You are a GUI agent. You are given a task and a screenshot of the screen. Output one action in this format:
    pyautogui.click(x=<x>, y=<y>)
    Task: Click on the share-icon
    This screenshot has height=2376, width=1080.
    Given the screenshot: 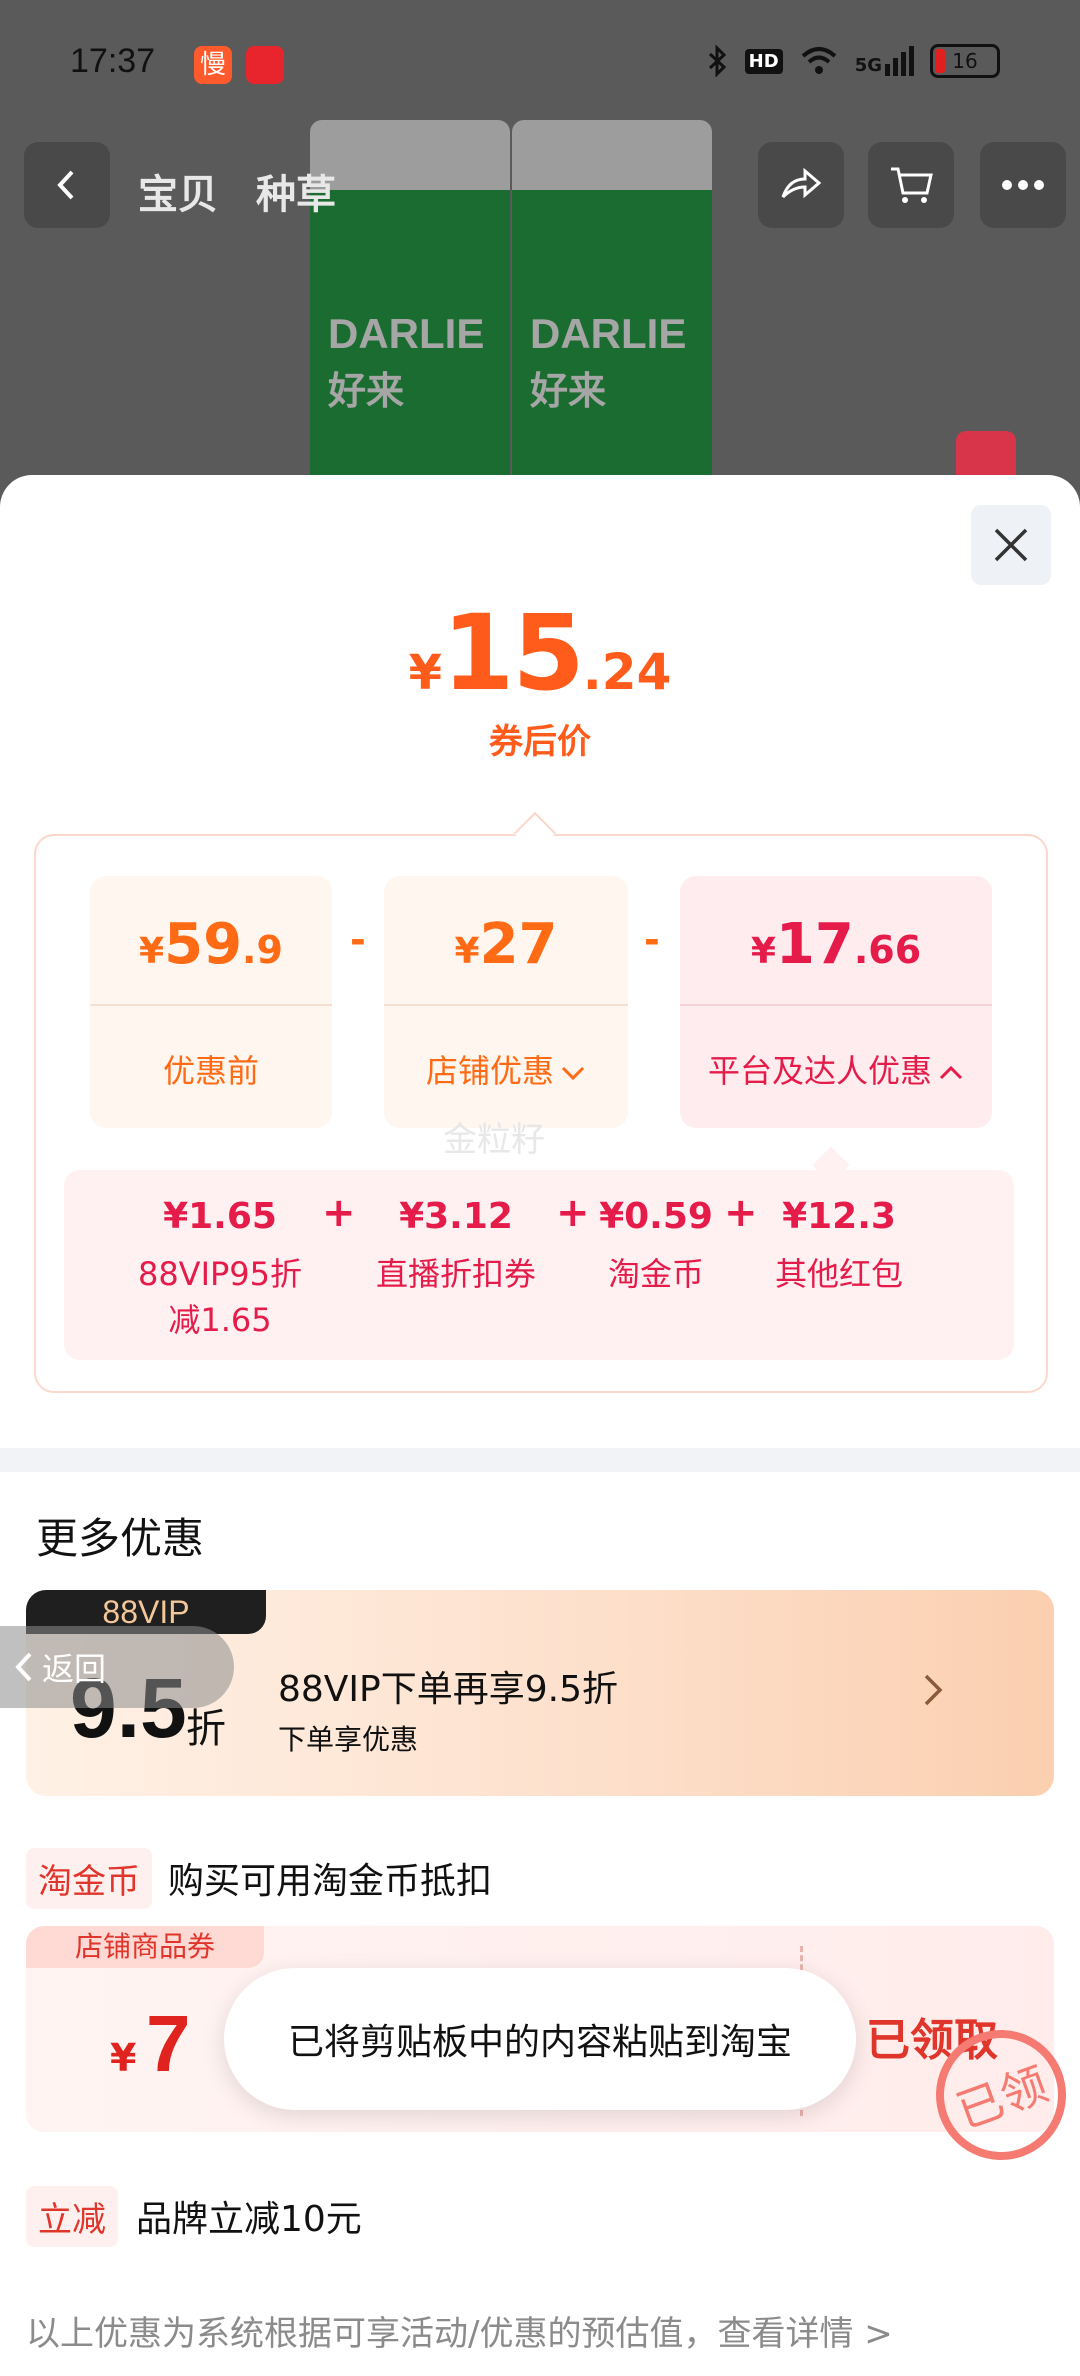 What is the action you would take?
    pyautogui.click(x=801, y=183)
    